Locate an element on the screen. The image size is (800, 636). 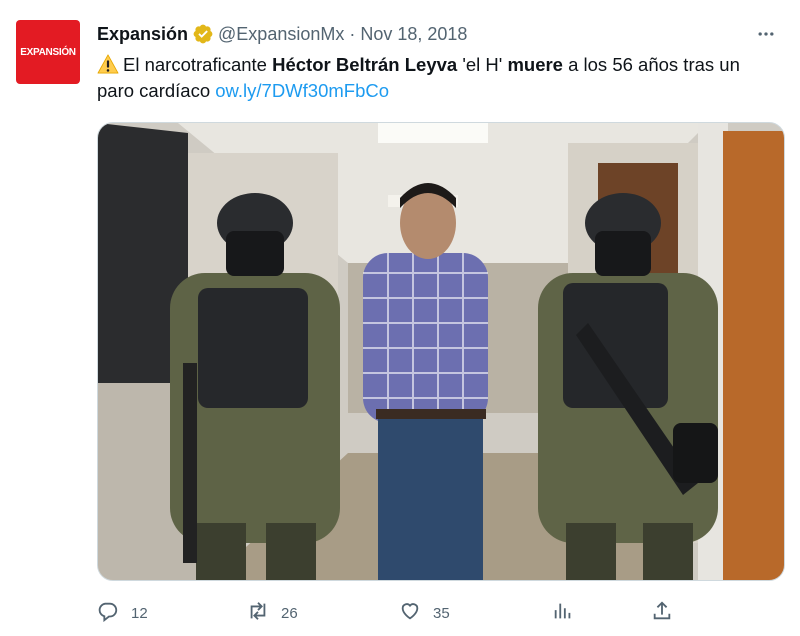
tweet-header: Expansión @ExpansionMx · Nov 18, 2018 is located at coordinates (438, 34).